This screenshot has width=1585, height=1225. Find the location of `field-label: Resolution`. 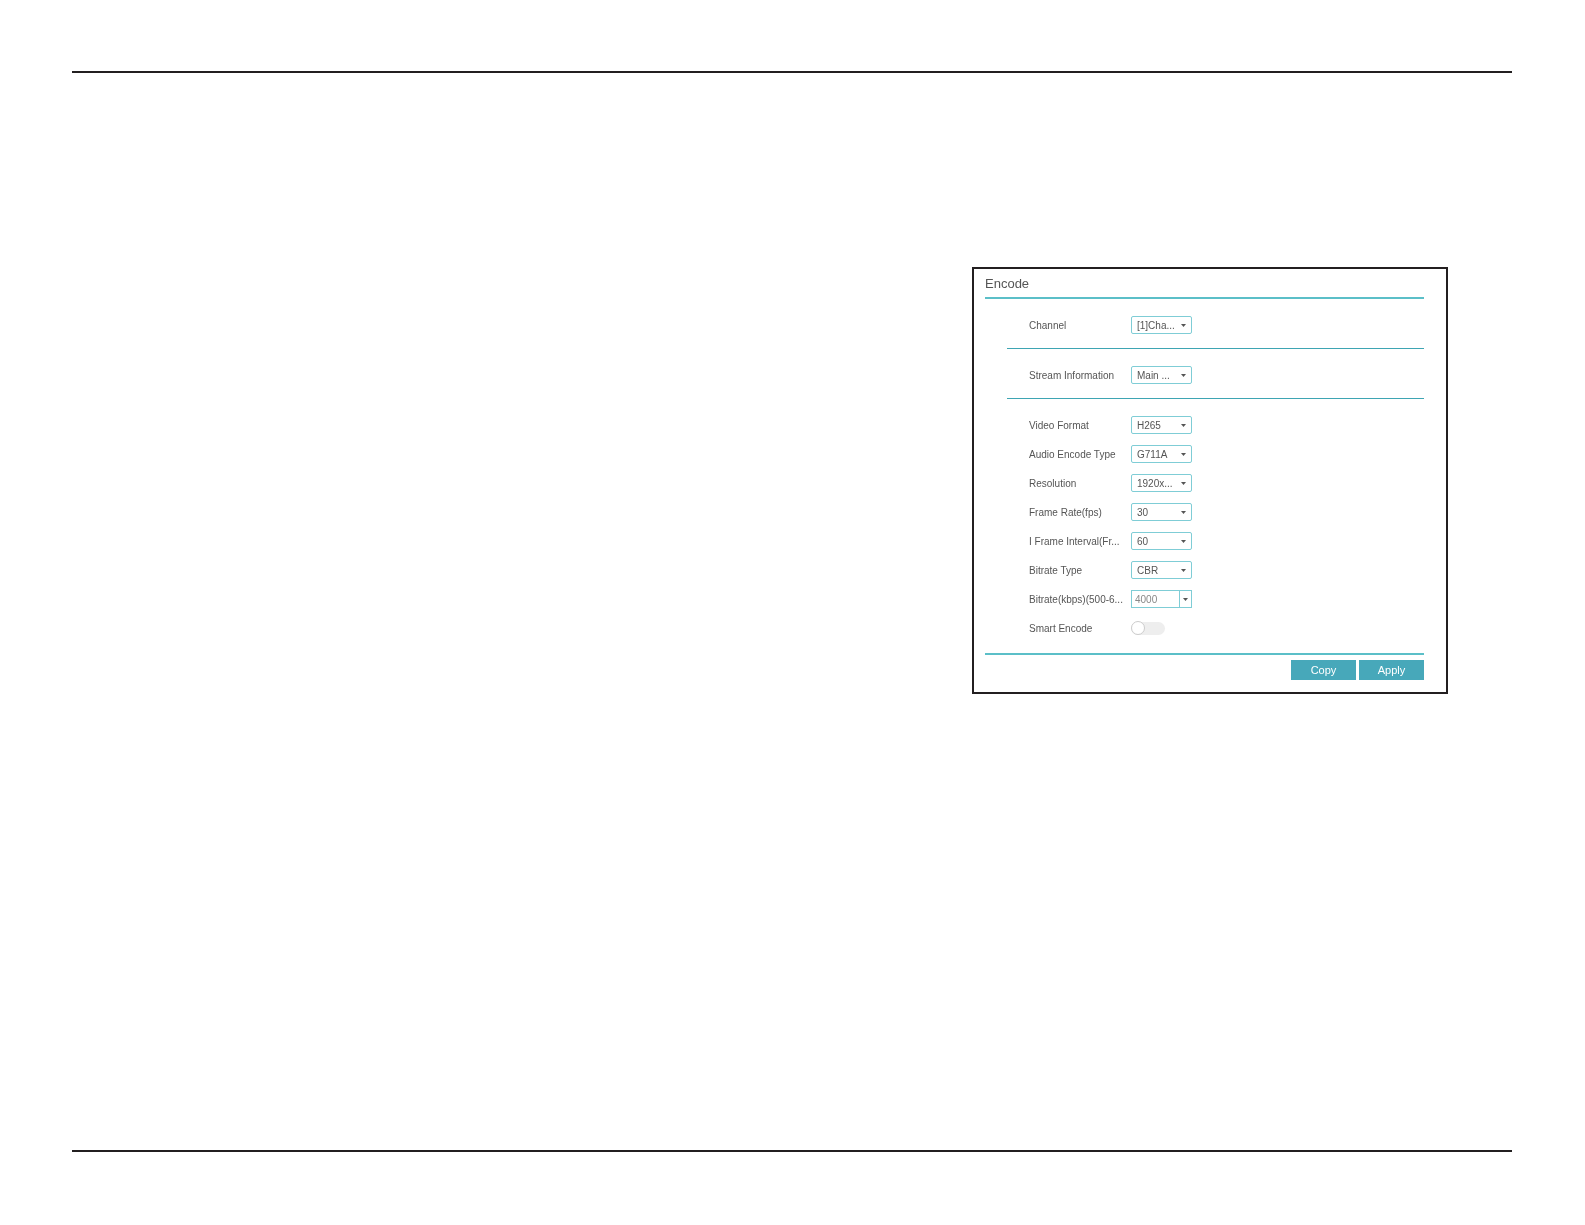

field-label: Resolution is located at coordinates (1053, 483).